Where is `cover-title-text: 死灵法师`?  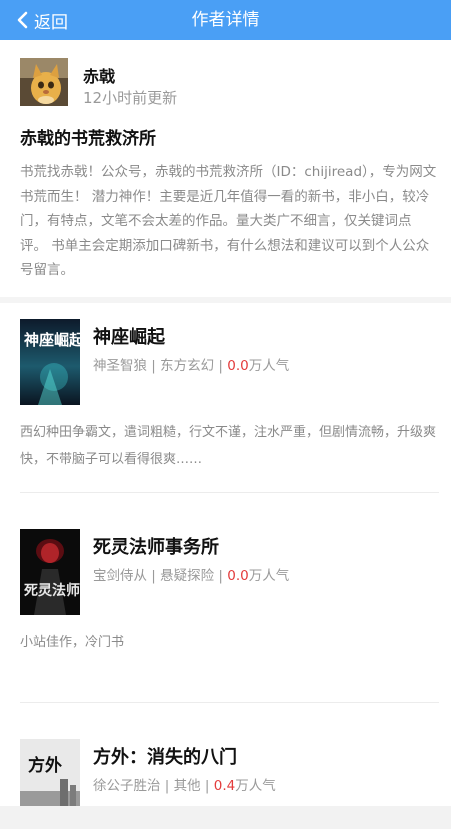
cover-title-text: 死灵法师 is located at coordinates (51, 590).